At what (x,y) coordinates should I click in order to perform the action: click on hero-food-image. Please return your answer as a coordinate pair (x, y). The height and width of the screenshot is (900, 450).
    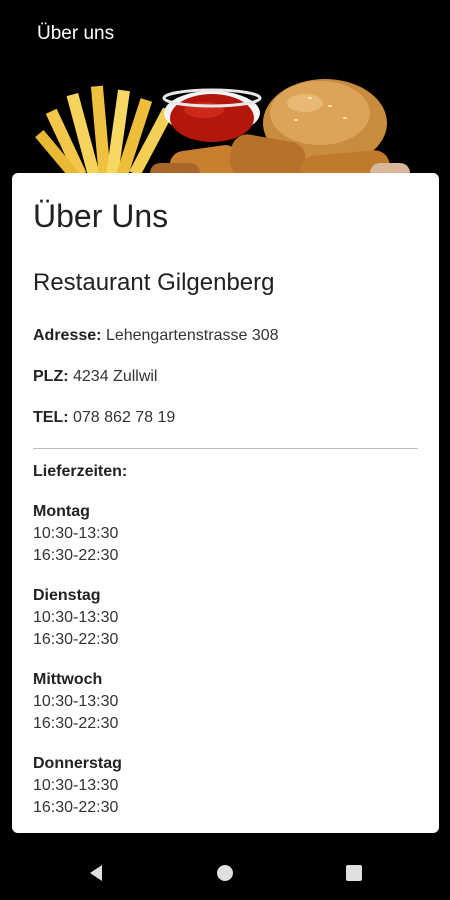
    Looking at the image, I should click on (225, 125).